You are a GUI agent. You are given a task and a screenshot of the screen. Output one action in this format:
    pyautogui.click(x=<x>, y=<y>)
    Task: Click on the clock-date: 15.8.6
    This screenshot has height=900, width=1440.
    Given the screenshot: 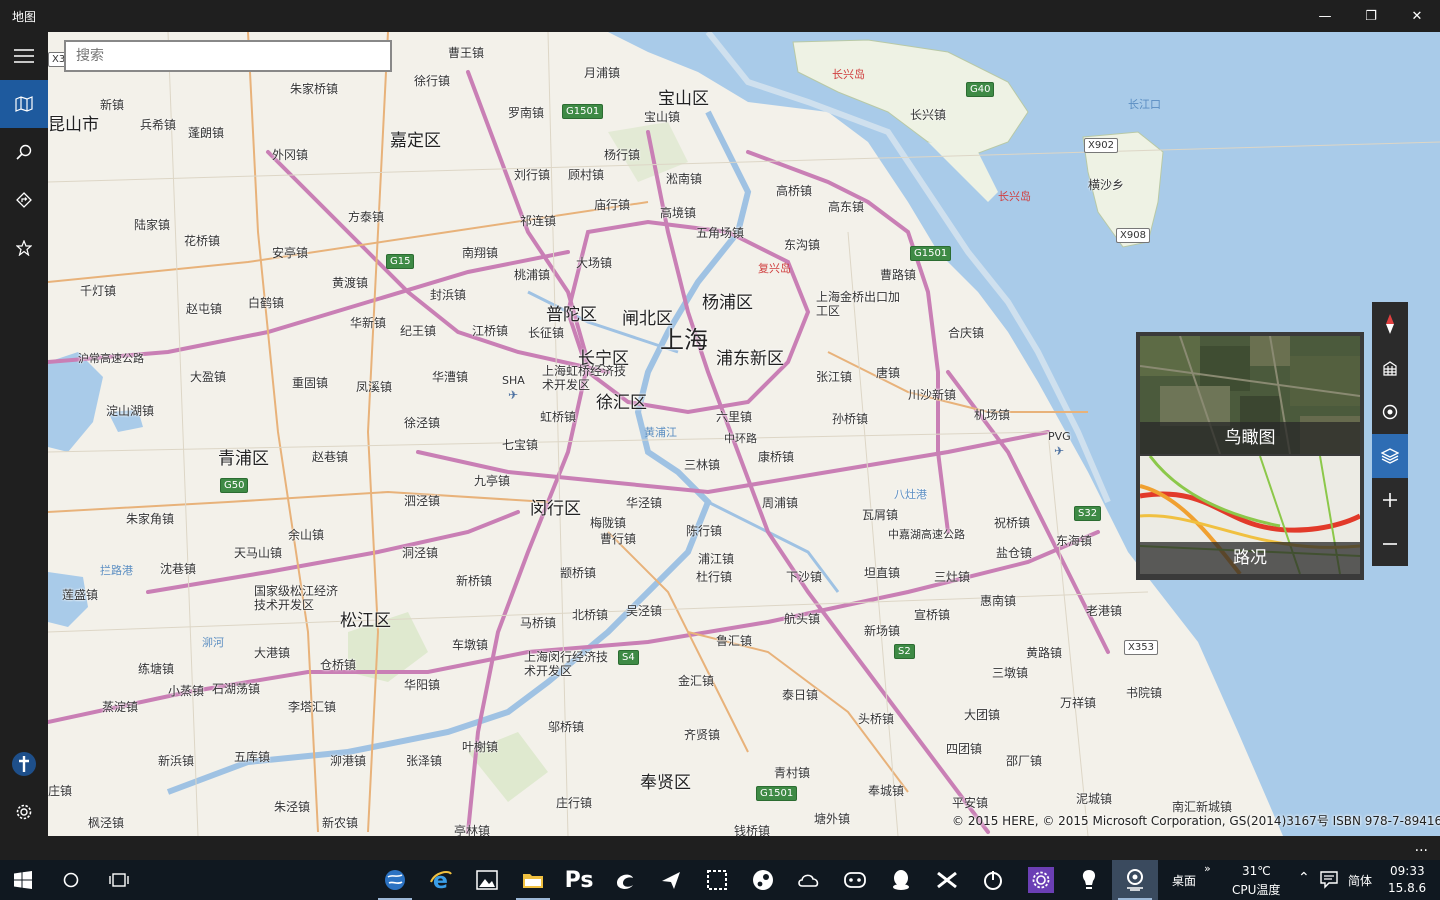 What is the action you would take?
    pyautogui.click(x=1407, y=888)
    